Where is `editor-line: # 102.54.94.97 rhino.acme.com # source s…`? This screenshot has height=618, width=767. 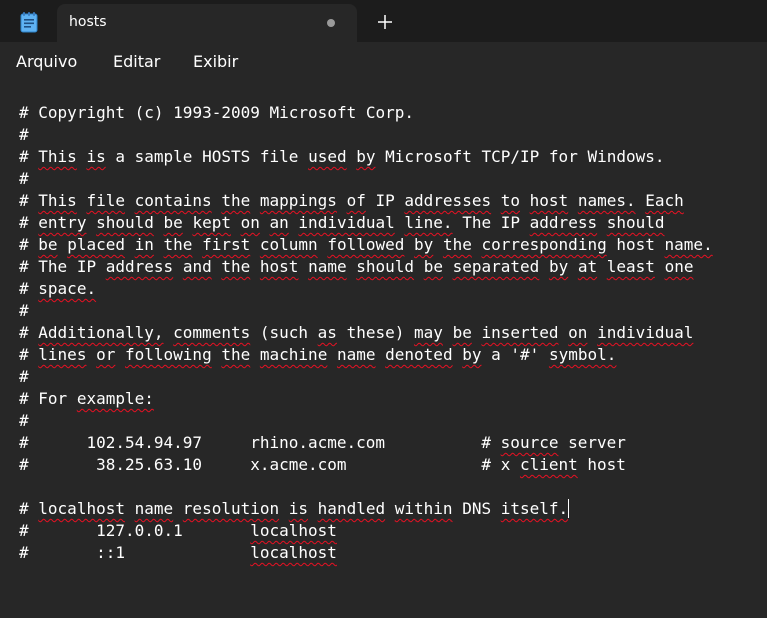 editor-line: # 102.54.94.97 rhino.acme.com # source s… is located at coordinates (366, 443).